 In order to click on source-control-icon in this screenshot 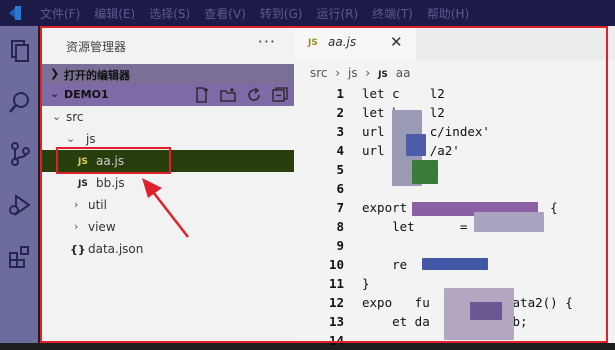, I will do `click(20, 154)`.